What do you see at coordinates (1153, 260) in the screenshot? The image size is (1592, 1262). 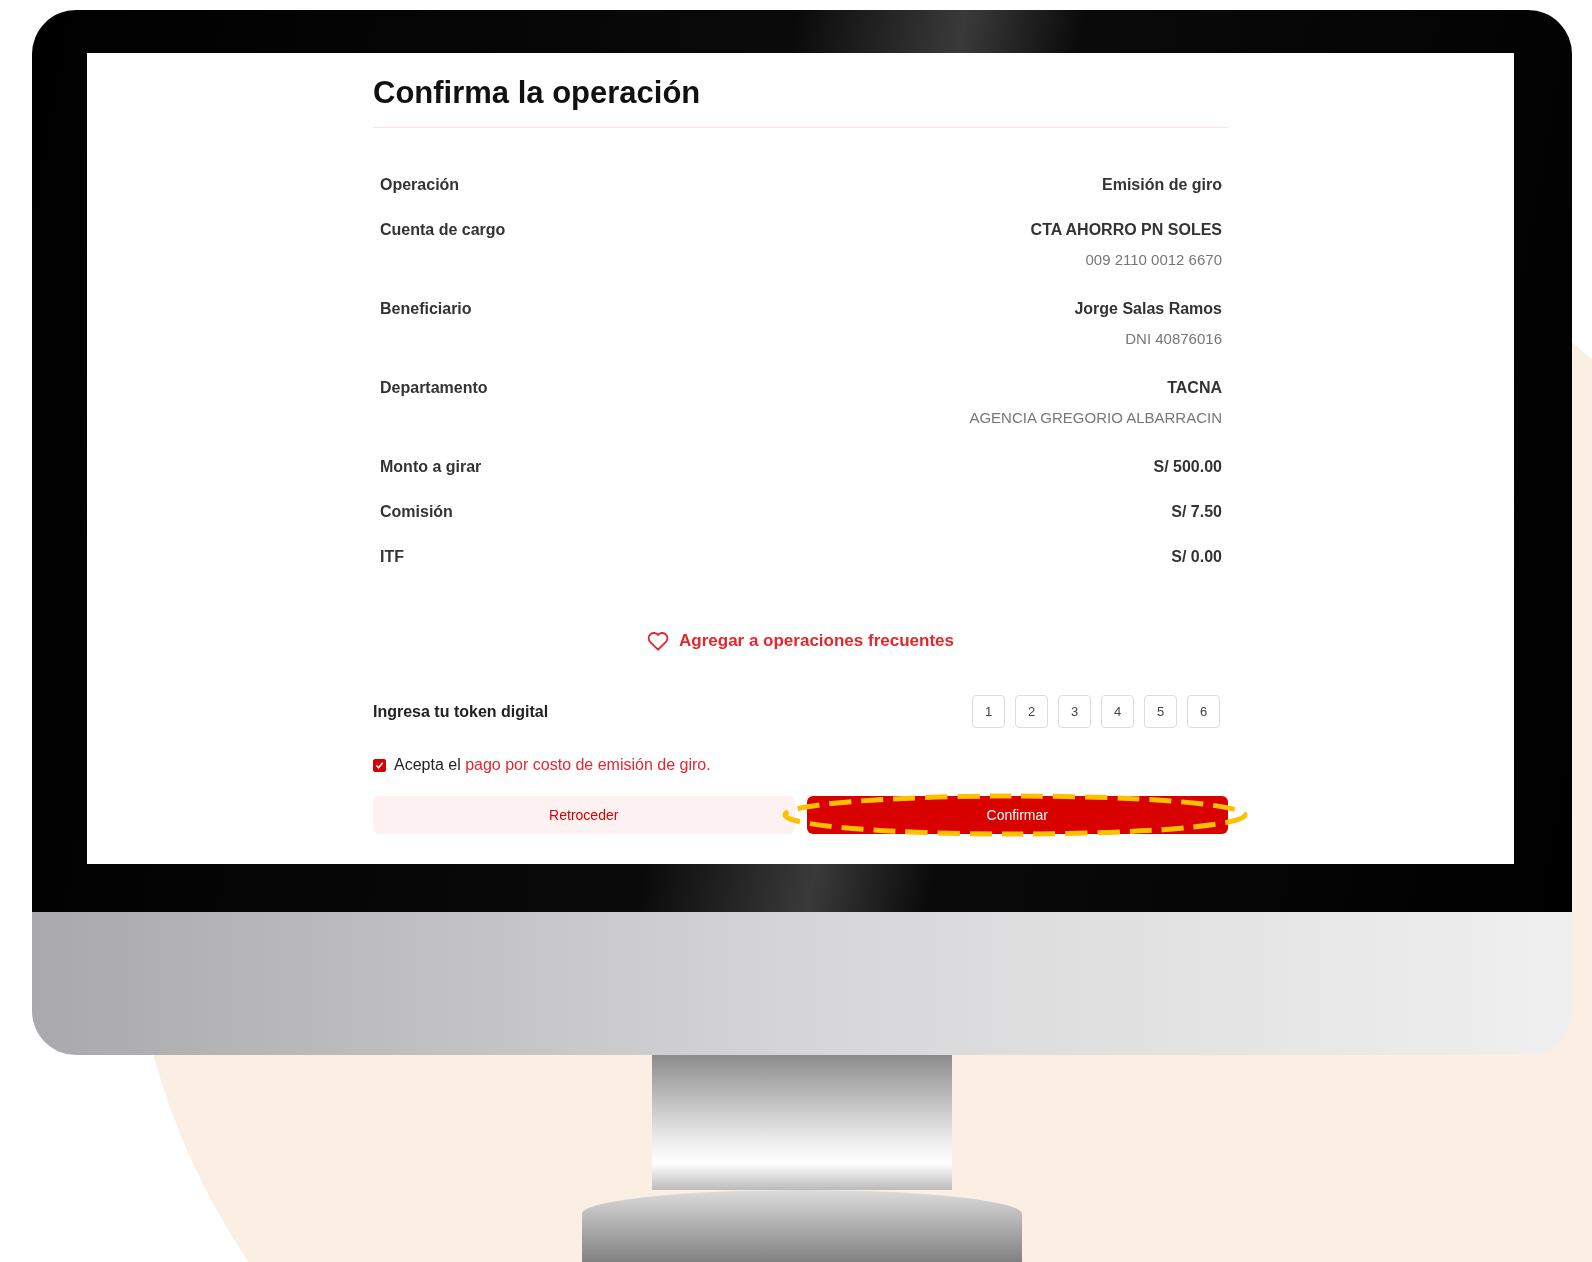 I see `detail-subvalue: 009 2110 0012 6670` at bounding box center [1153, 260].